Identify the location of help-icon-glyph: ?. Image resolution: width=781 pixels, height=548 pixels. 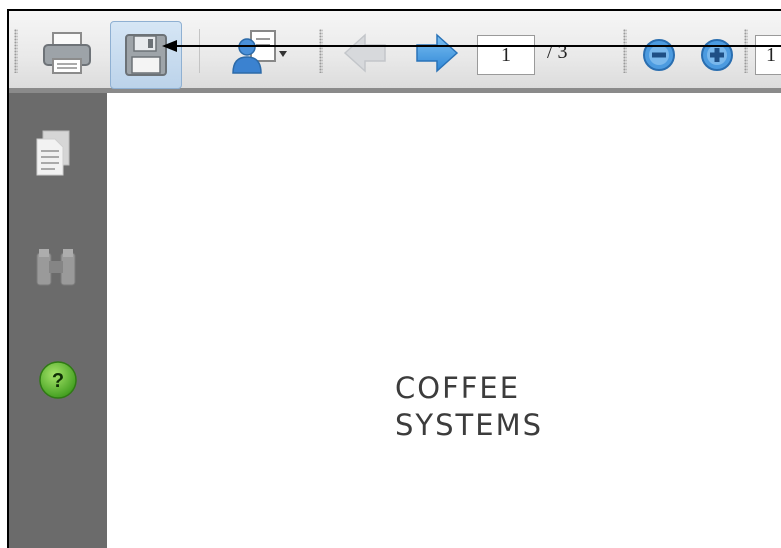
(58, 381).